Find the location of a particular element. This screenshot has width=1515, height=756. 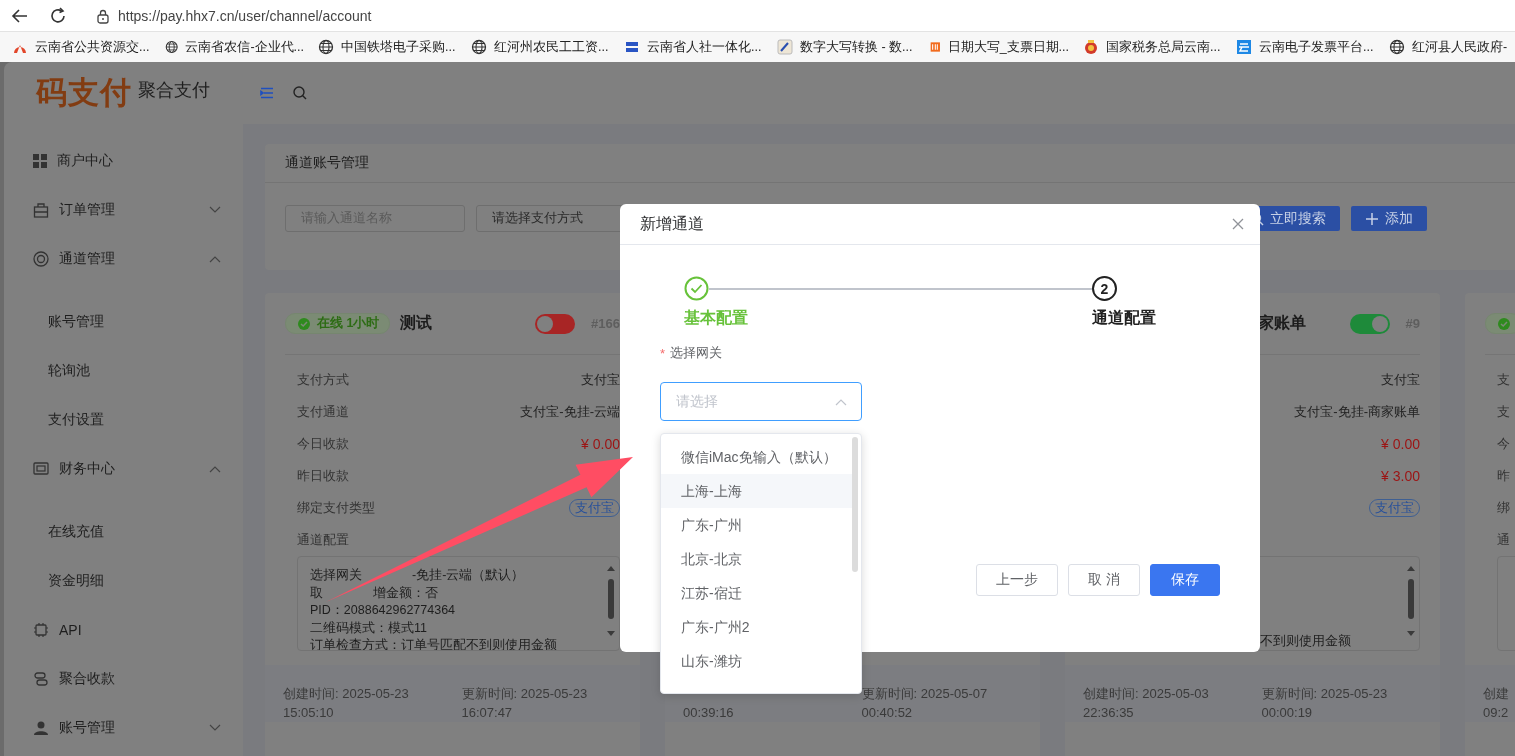

amount-text: ¥ 3.00 is located at coordinates (1400, 476).